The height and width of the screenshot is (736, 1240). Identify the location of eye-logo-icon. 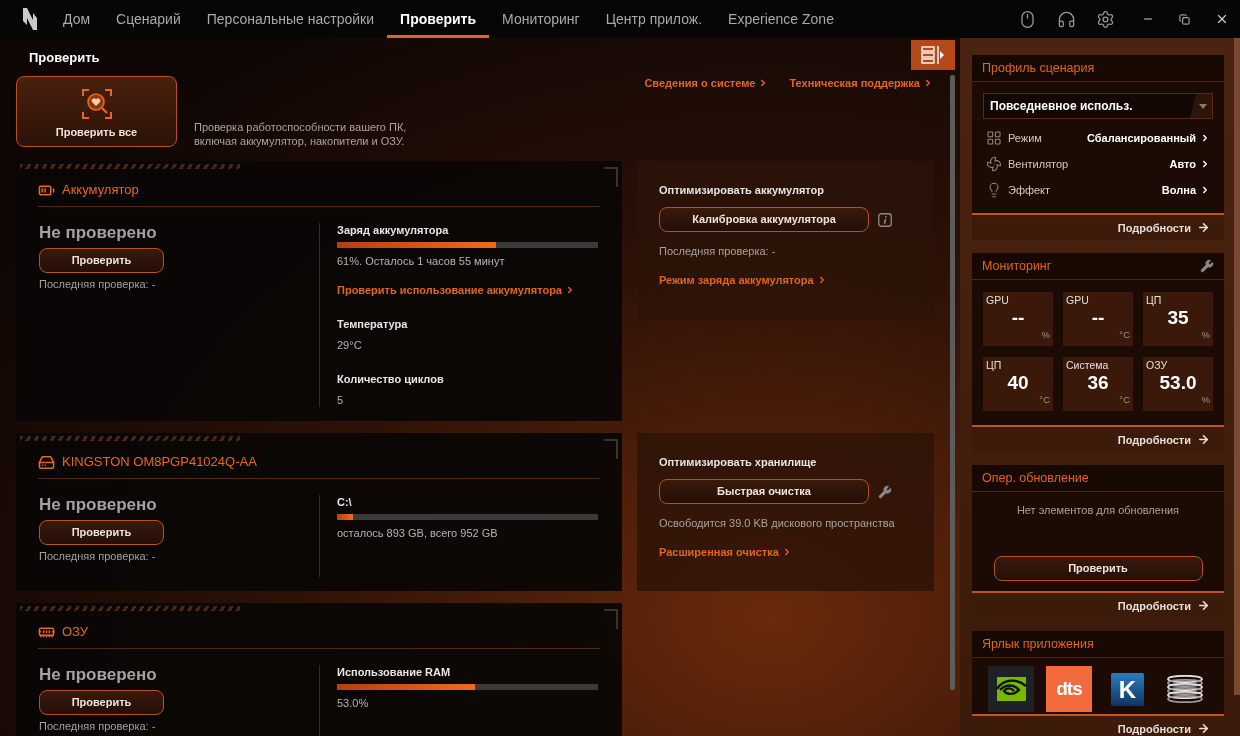
(1011, 689).